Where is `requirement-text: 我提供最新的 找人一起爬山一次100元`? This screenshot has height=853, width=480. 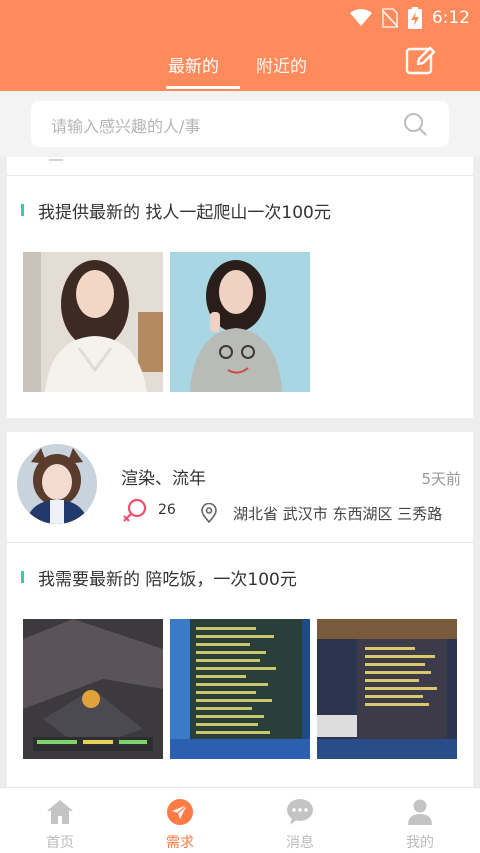 requirement-text: 我提供最新的 找人一起爬山一次100元 is located at coordinates (184, 212).